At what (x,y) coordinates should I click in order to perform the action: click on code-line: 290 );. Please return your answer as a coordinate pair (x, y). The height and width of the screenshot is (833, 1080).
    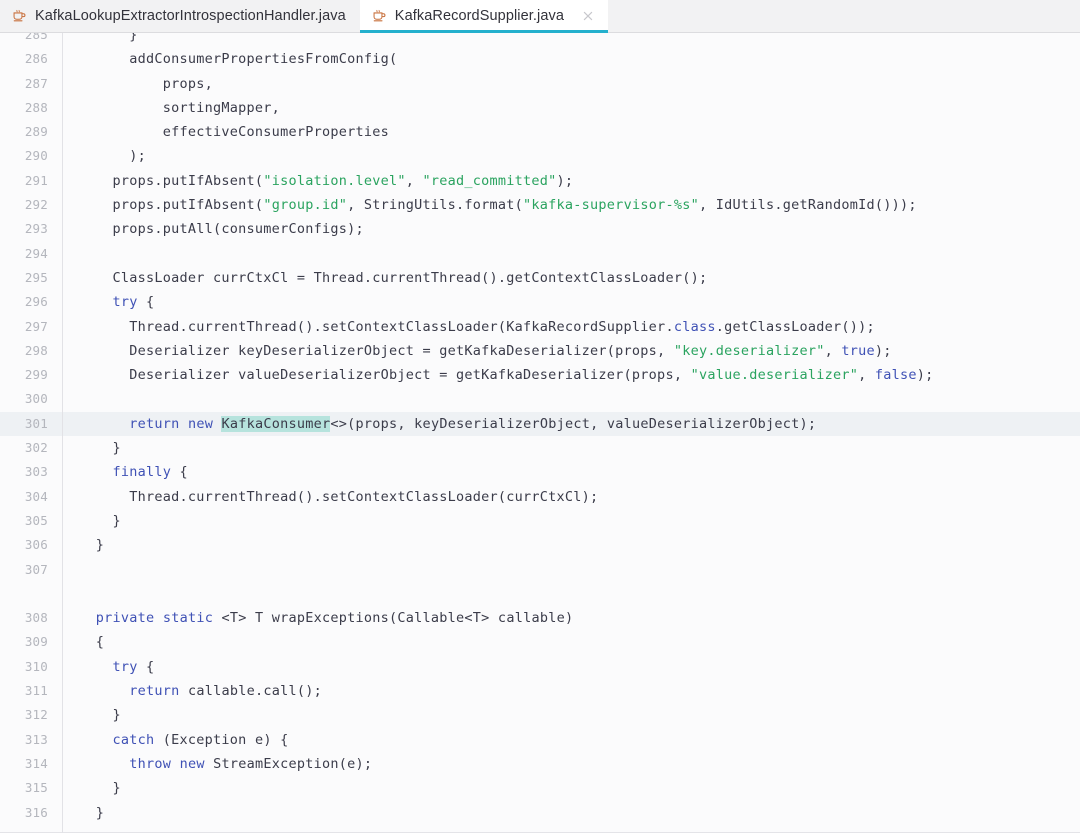
    Looking at the image, I should click on (540, 156).